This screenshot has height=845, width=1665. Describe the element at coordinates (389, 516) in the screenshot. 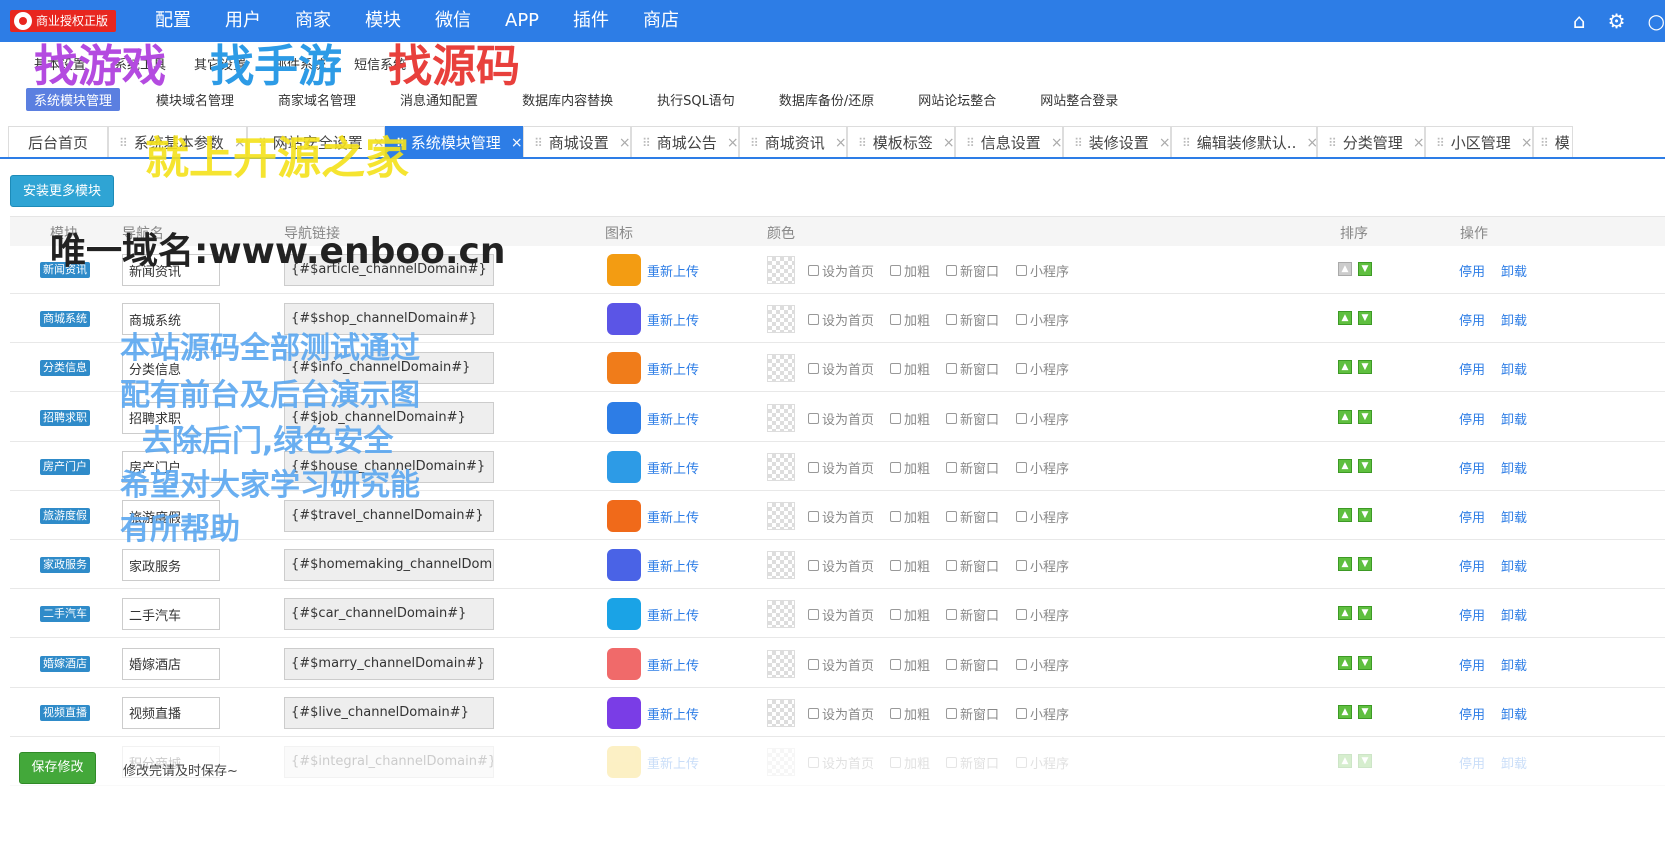

I see `nav-link-input: {#$travel_channelDomain#}` at that location.